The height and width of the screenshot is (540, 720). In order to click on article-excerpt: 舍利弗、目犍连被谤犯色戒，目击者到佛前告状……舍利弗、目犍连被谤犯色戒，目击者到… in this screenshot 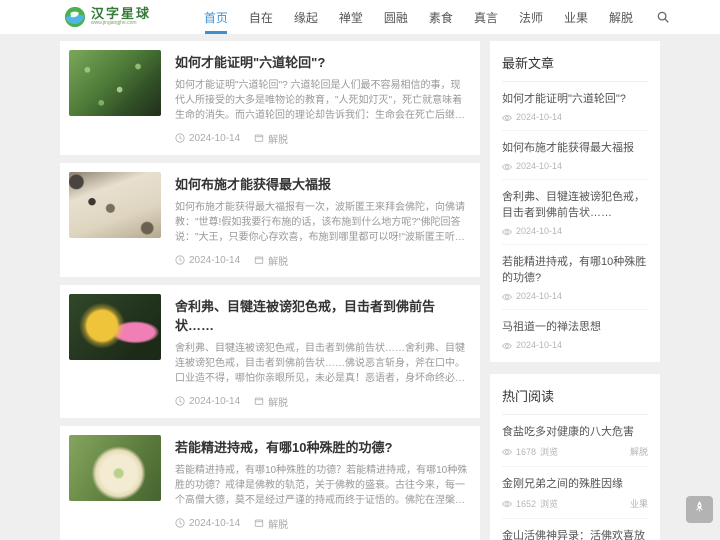, I will do `click(320, 363)`.